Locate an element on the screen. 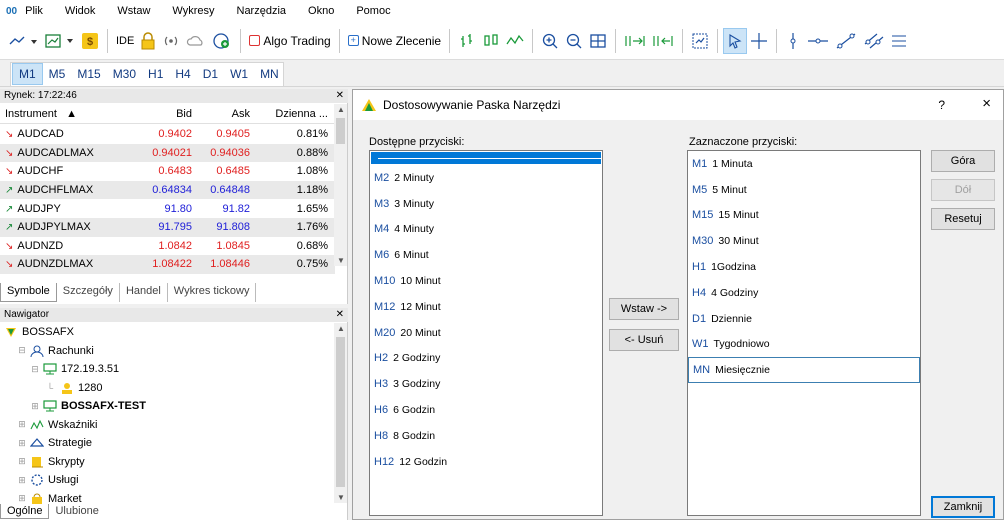  list-item: M12 12 Minut is located at coordinates (486, 307).